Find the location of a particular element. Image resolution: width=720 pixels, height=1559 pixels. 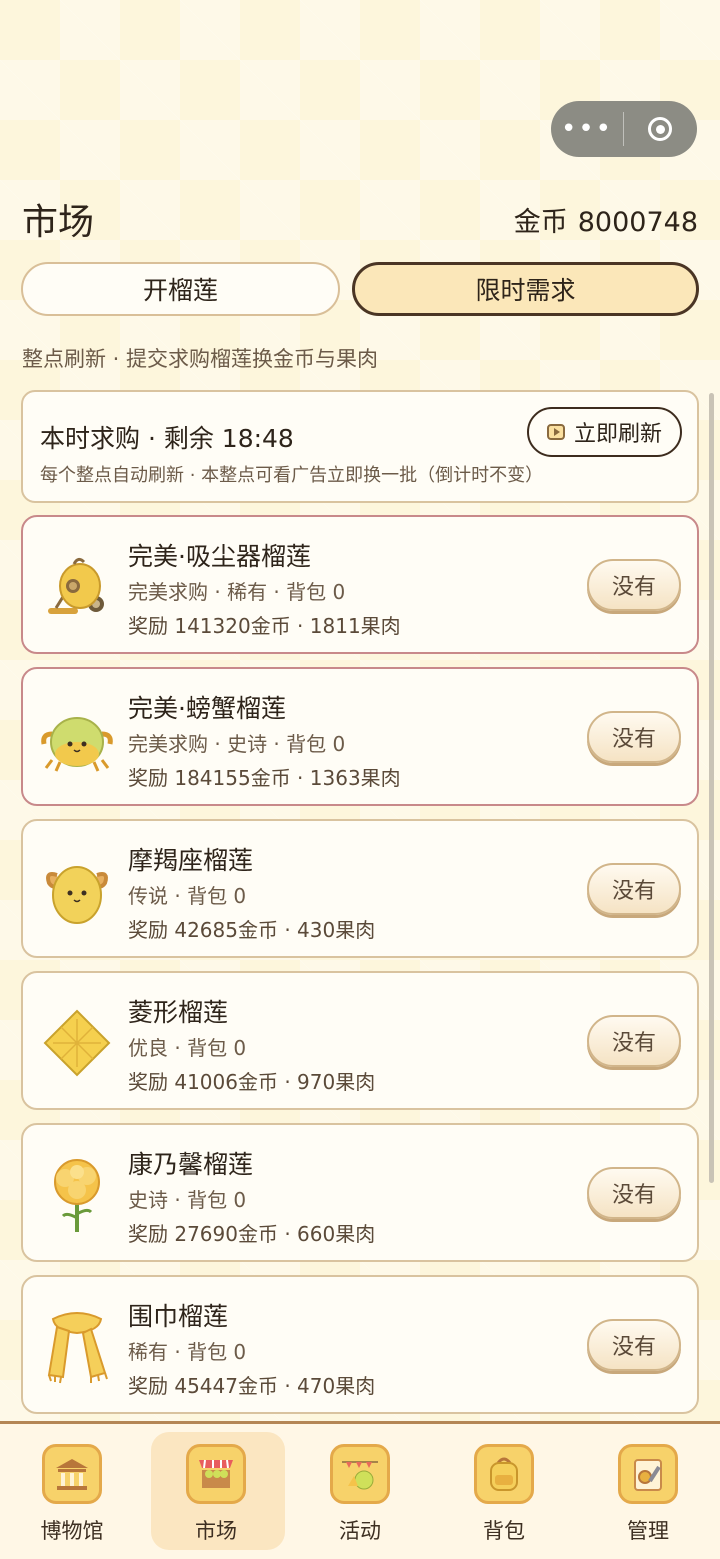

tab-limited-demand: 限时需求 is located at coordinates (525, 289).